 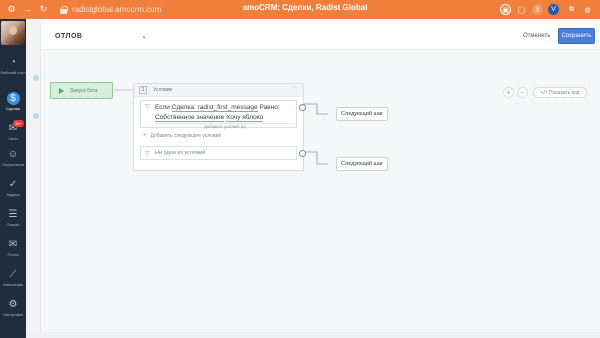 I want to click on cancel-button: Отменить, so click(x=536, y=36).